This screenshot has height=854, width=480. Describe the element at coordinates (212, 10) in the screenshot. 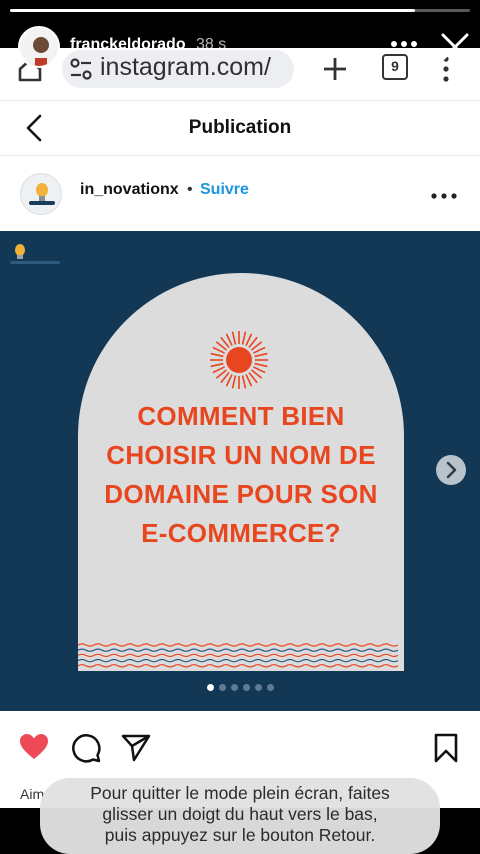

I see `story-progress-fill` at that location.